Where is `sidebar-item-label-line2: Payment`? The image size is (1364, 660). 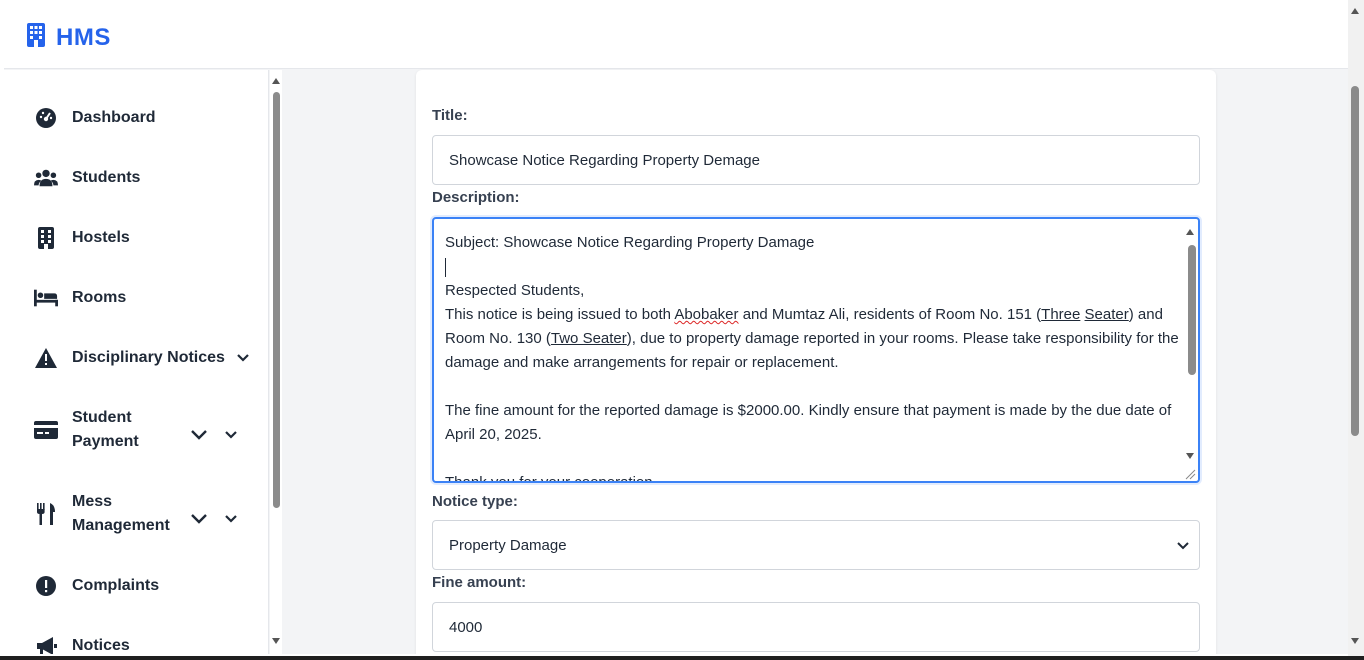
sidebar-item-label-line2: Payment is located at coordinates (105, 441).